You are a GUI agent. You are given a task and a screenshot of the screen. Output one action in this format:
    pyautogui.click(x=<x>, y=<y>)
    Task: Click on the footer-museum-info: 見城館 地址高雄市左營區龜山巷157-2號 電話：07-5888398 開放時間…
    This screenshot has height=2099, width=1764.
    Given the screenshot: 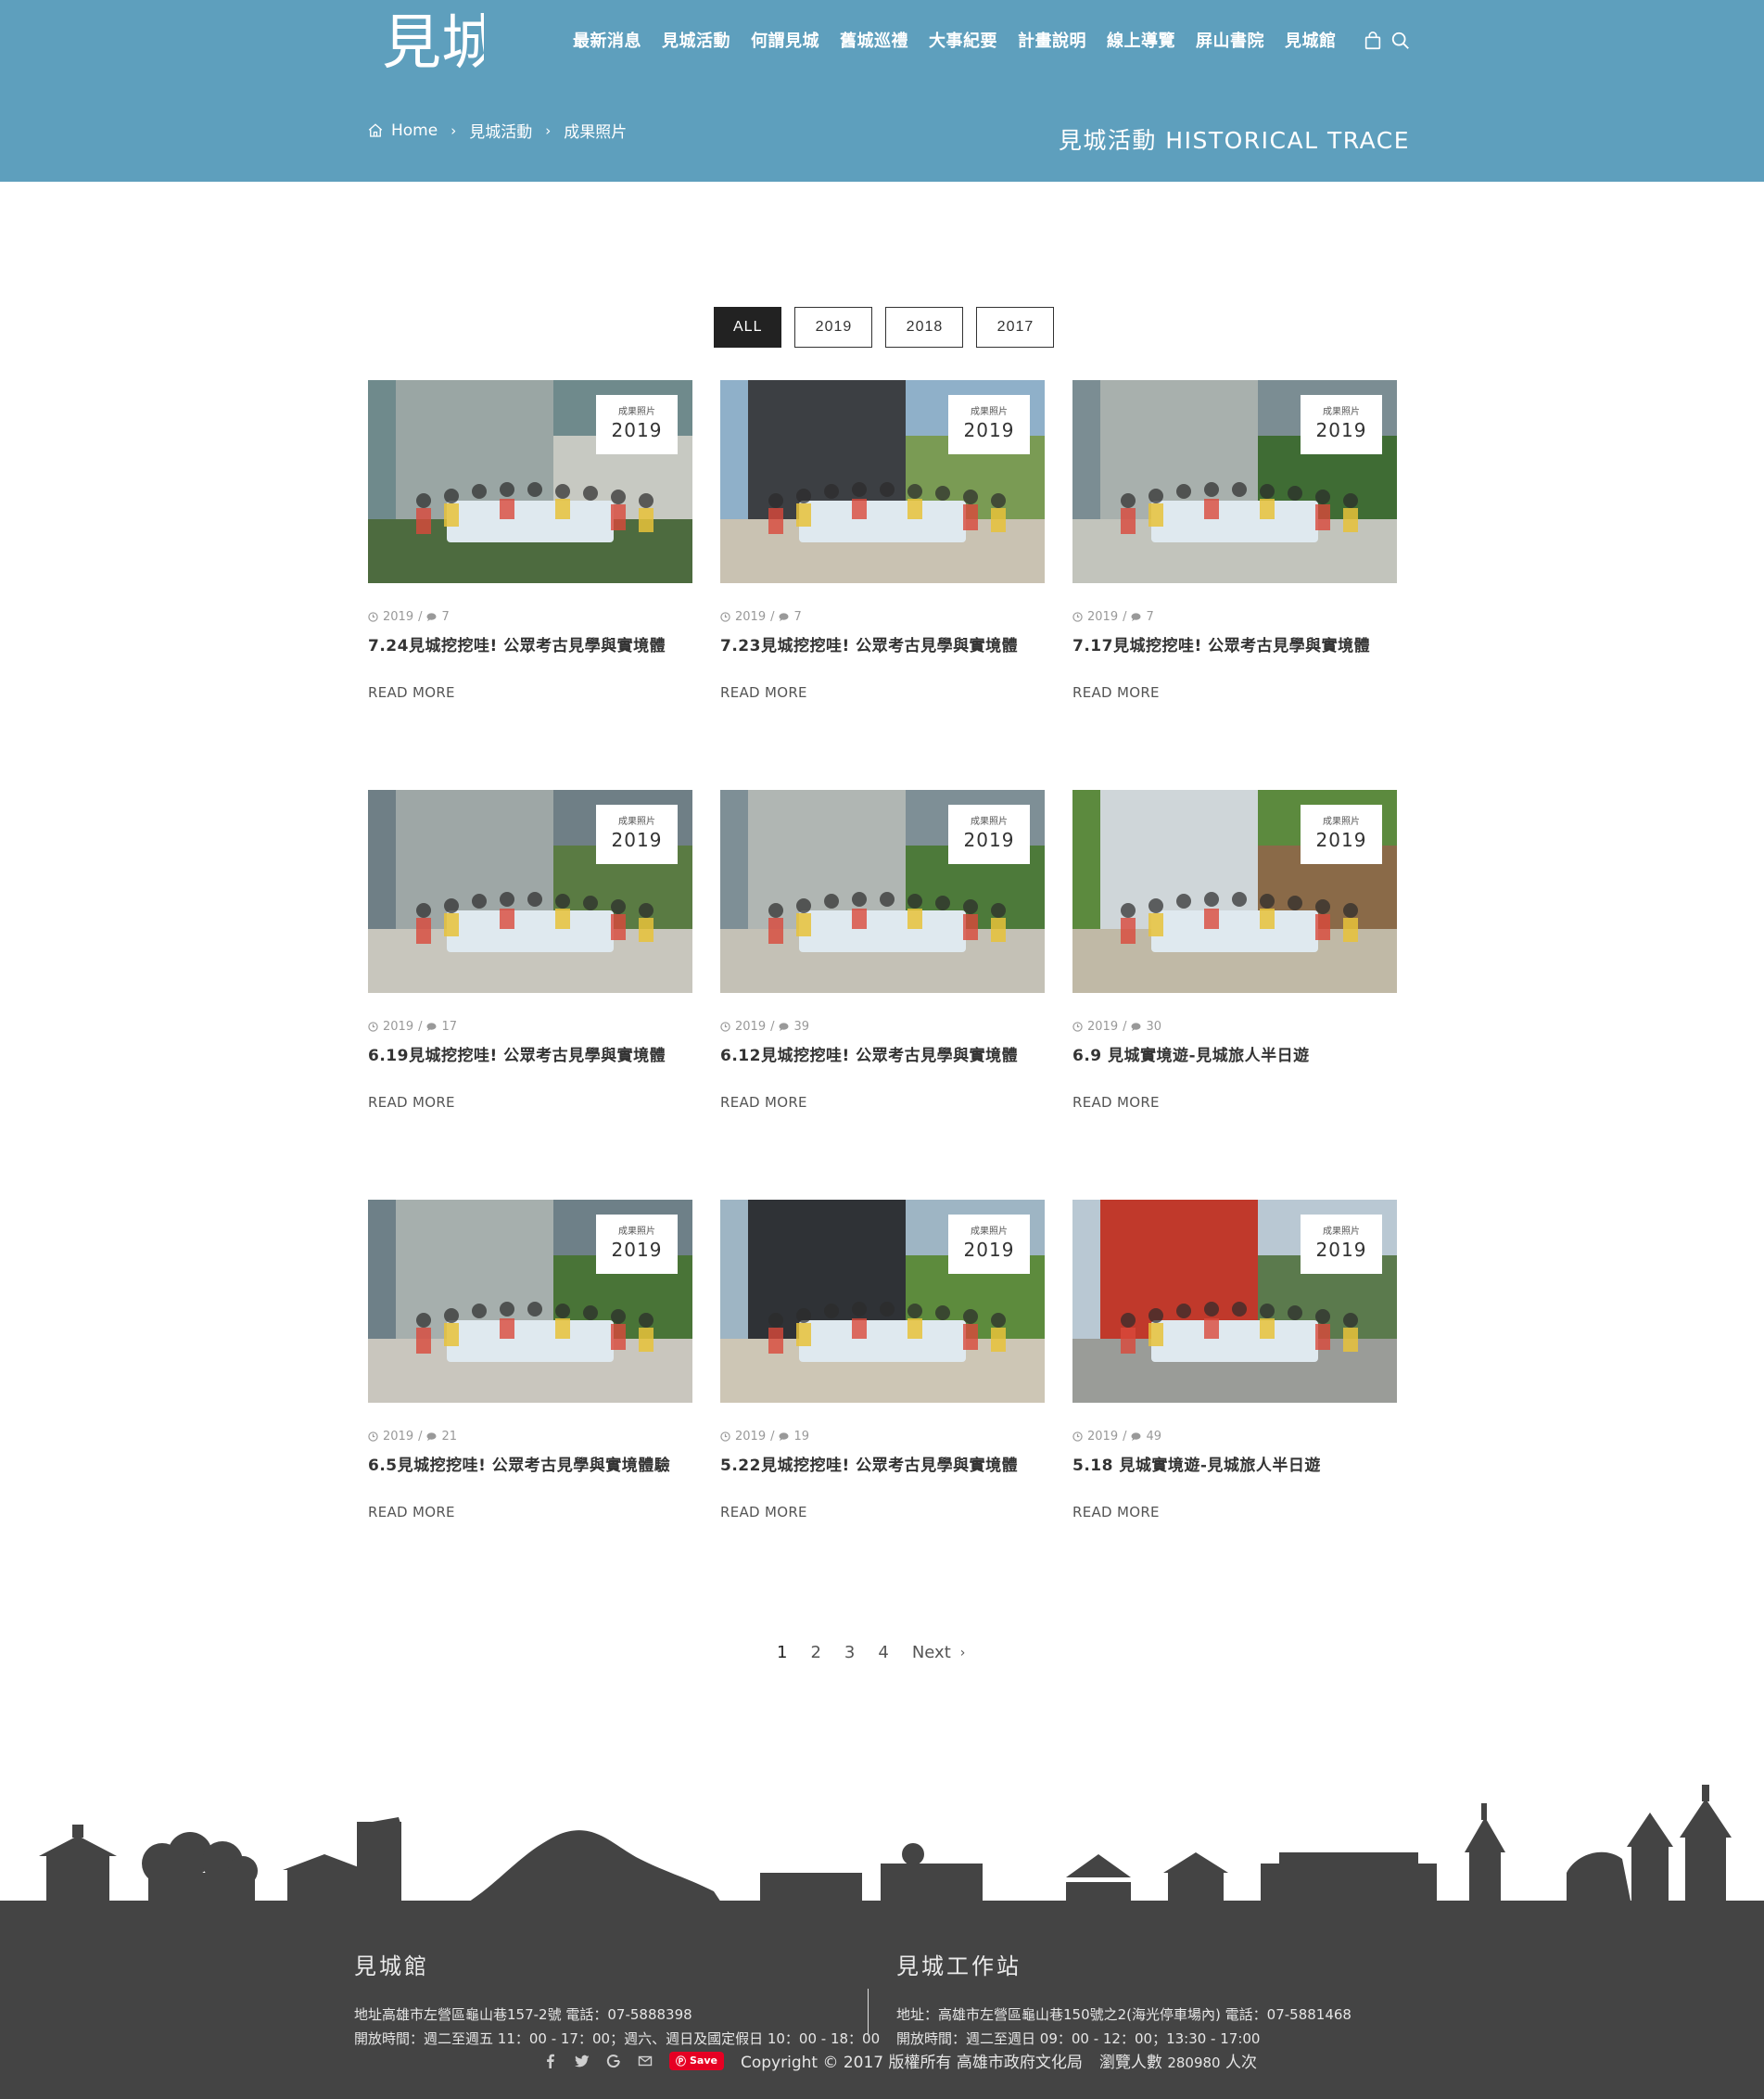 What is the action you would take?
    pyautogui.click(x=617, y=1999)
    